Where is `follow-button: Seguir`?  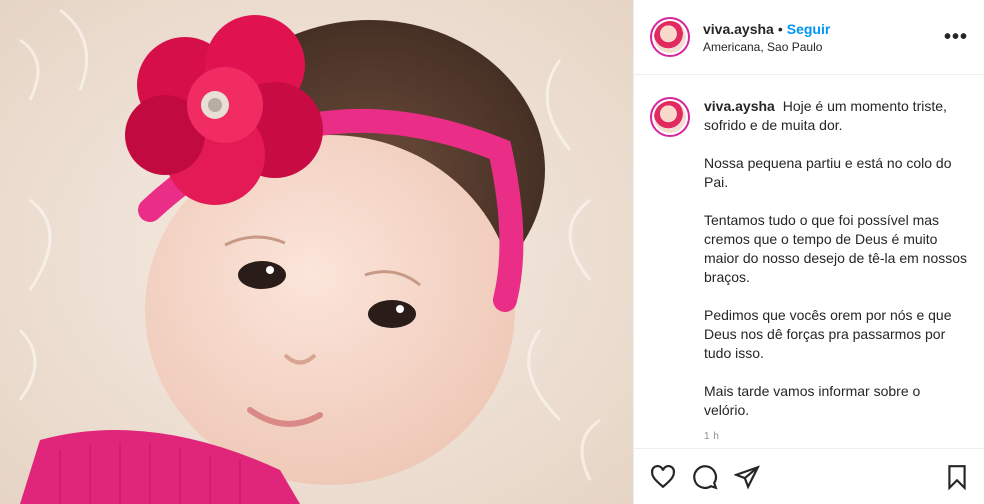
follow-button: Seguir is located at coordinates (809, 29).